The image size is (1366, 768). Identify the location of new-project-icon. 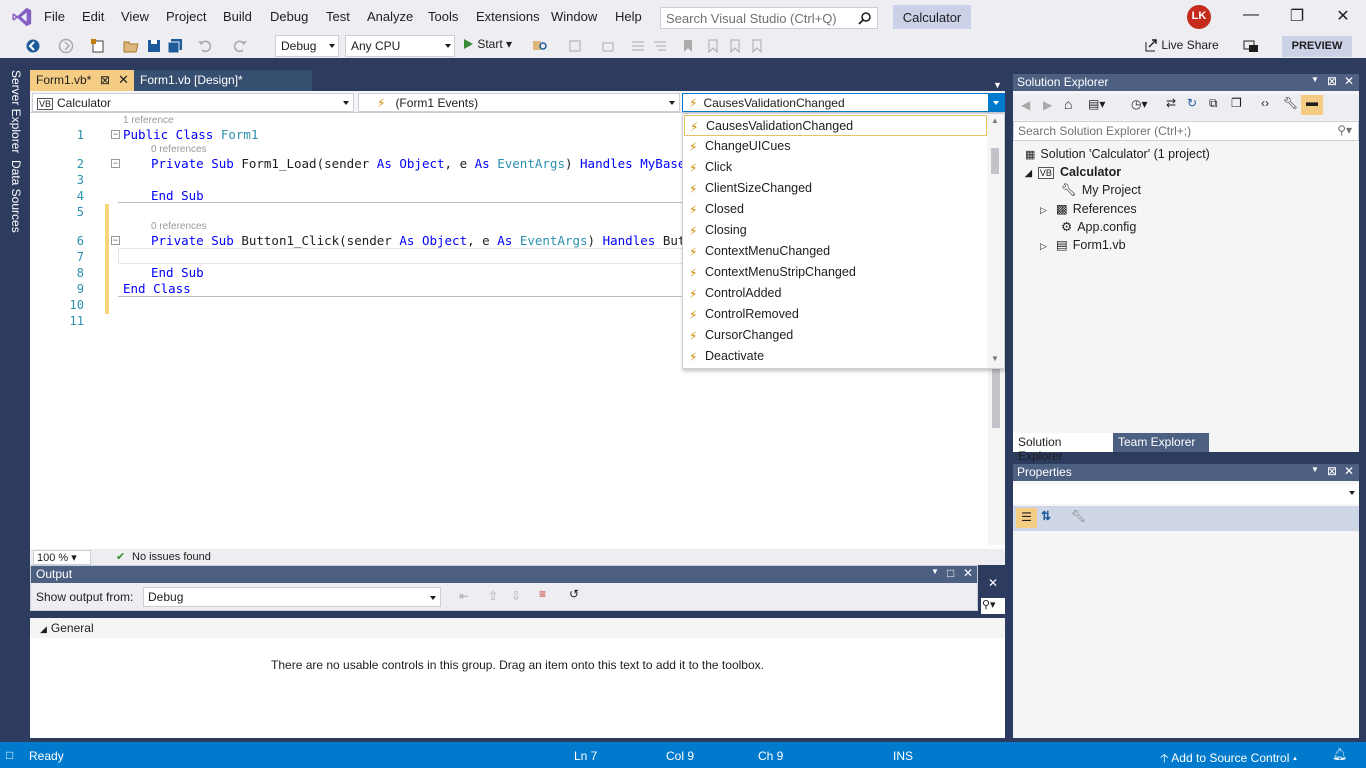
(98, 46).